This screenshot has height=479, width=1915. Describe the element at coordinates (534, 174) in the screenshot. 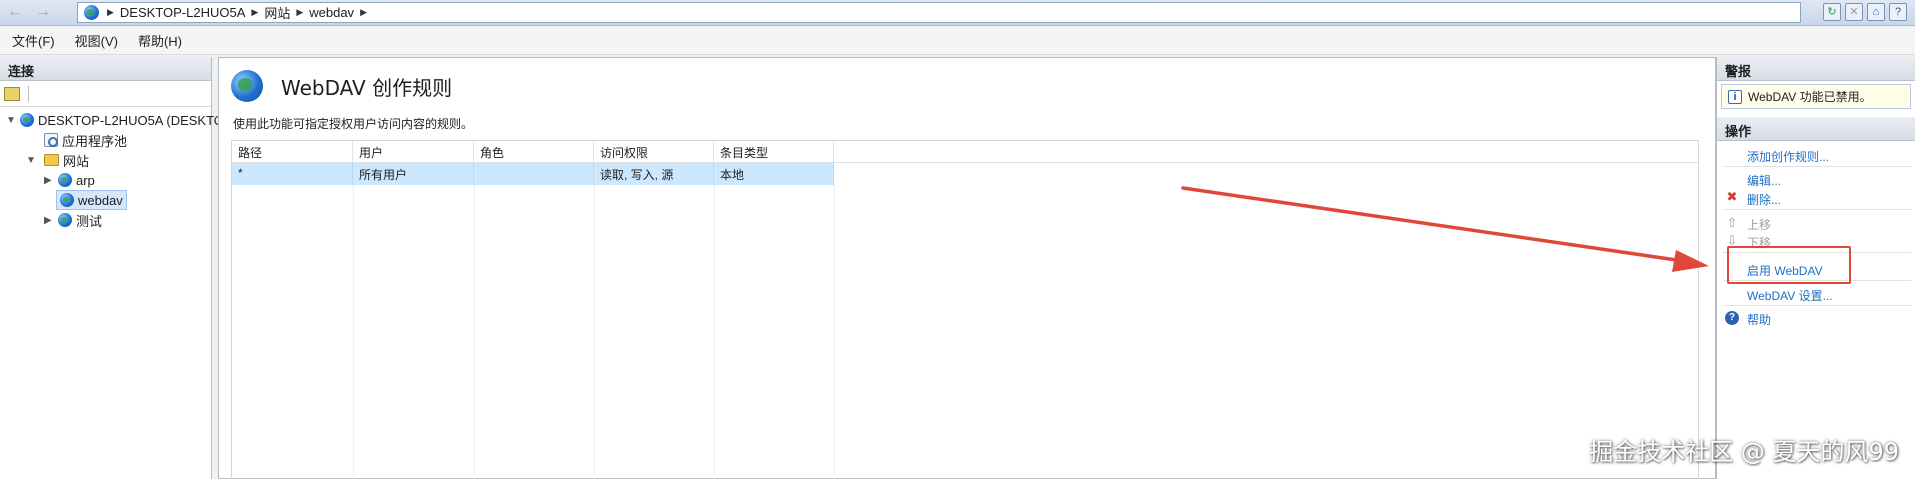

I see `cell-role` at that location.